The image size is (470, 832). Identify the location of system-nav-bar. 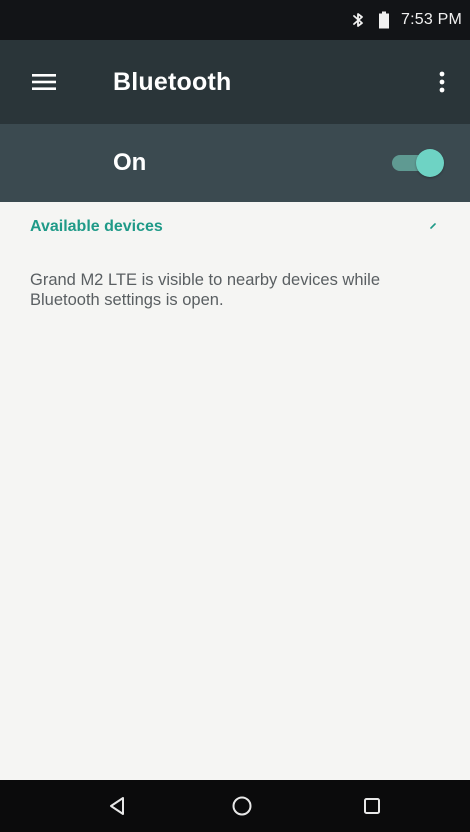
(235, 806).